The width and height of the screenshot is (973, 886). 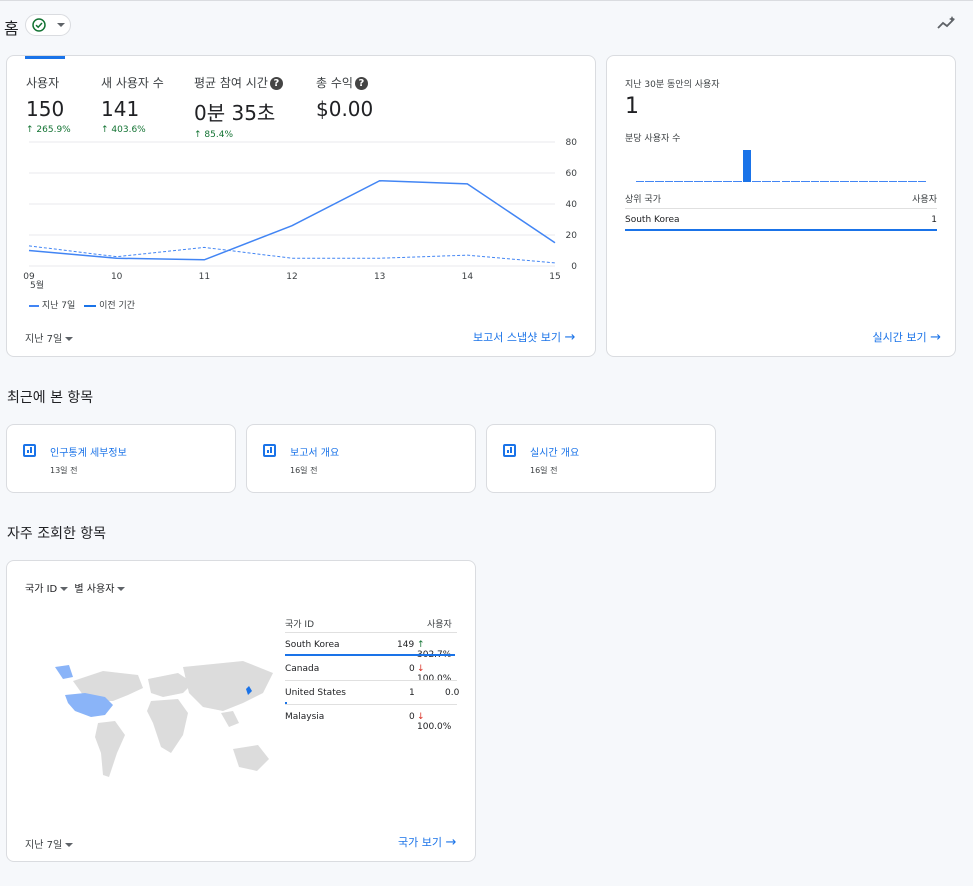 What do you see at coordinates (572, 174) in the screenshot?
I see `y-tick-label: 60` at bounding box center [572, 174].